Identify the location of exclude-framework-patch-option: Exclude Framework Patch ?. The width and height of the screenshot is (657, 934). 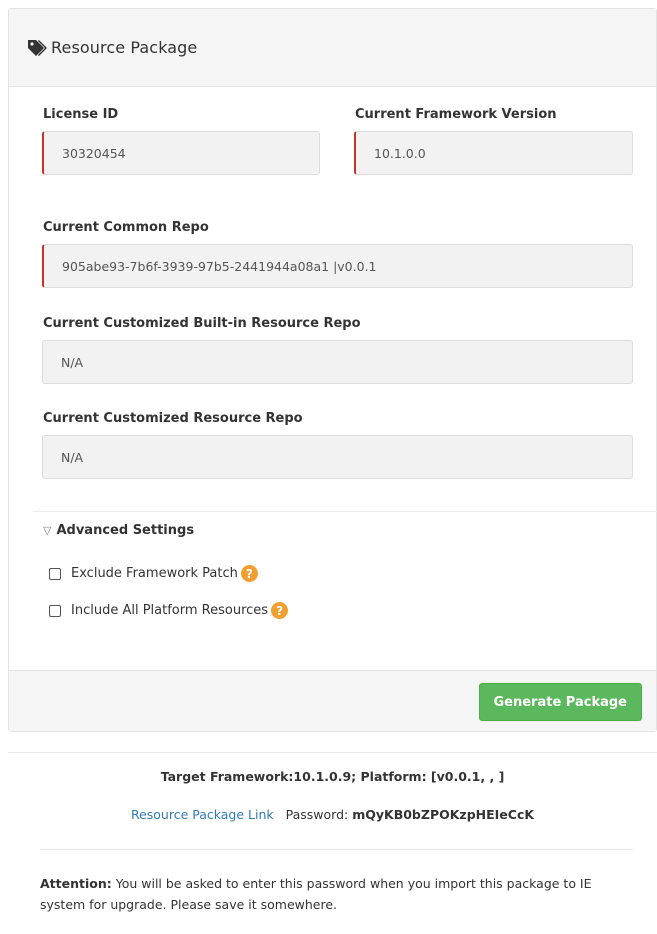
(153, 573).